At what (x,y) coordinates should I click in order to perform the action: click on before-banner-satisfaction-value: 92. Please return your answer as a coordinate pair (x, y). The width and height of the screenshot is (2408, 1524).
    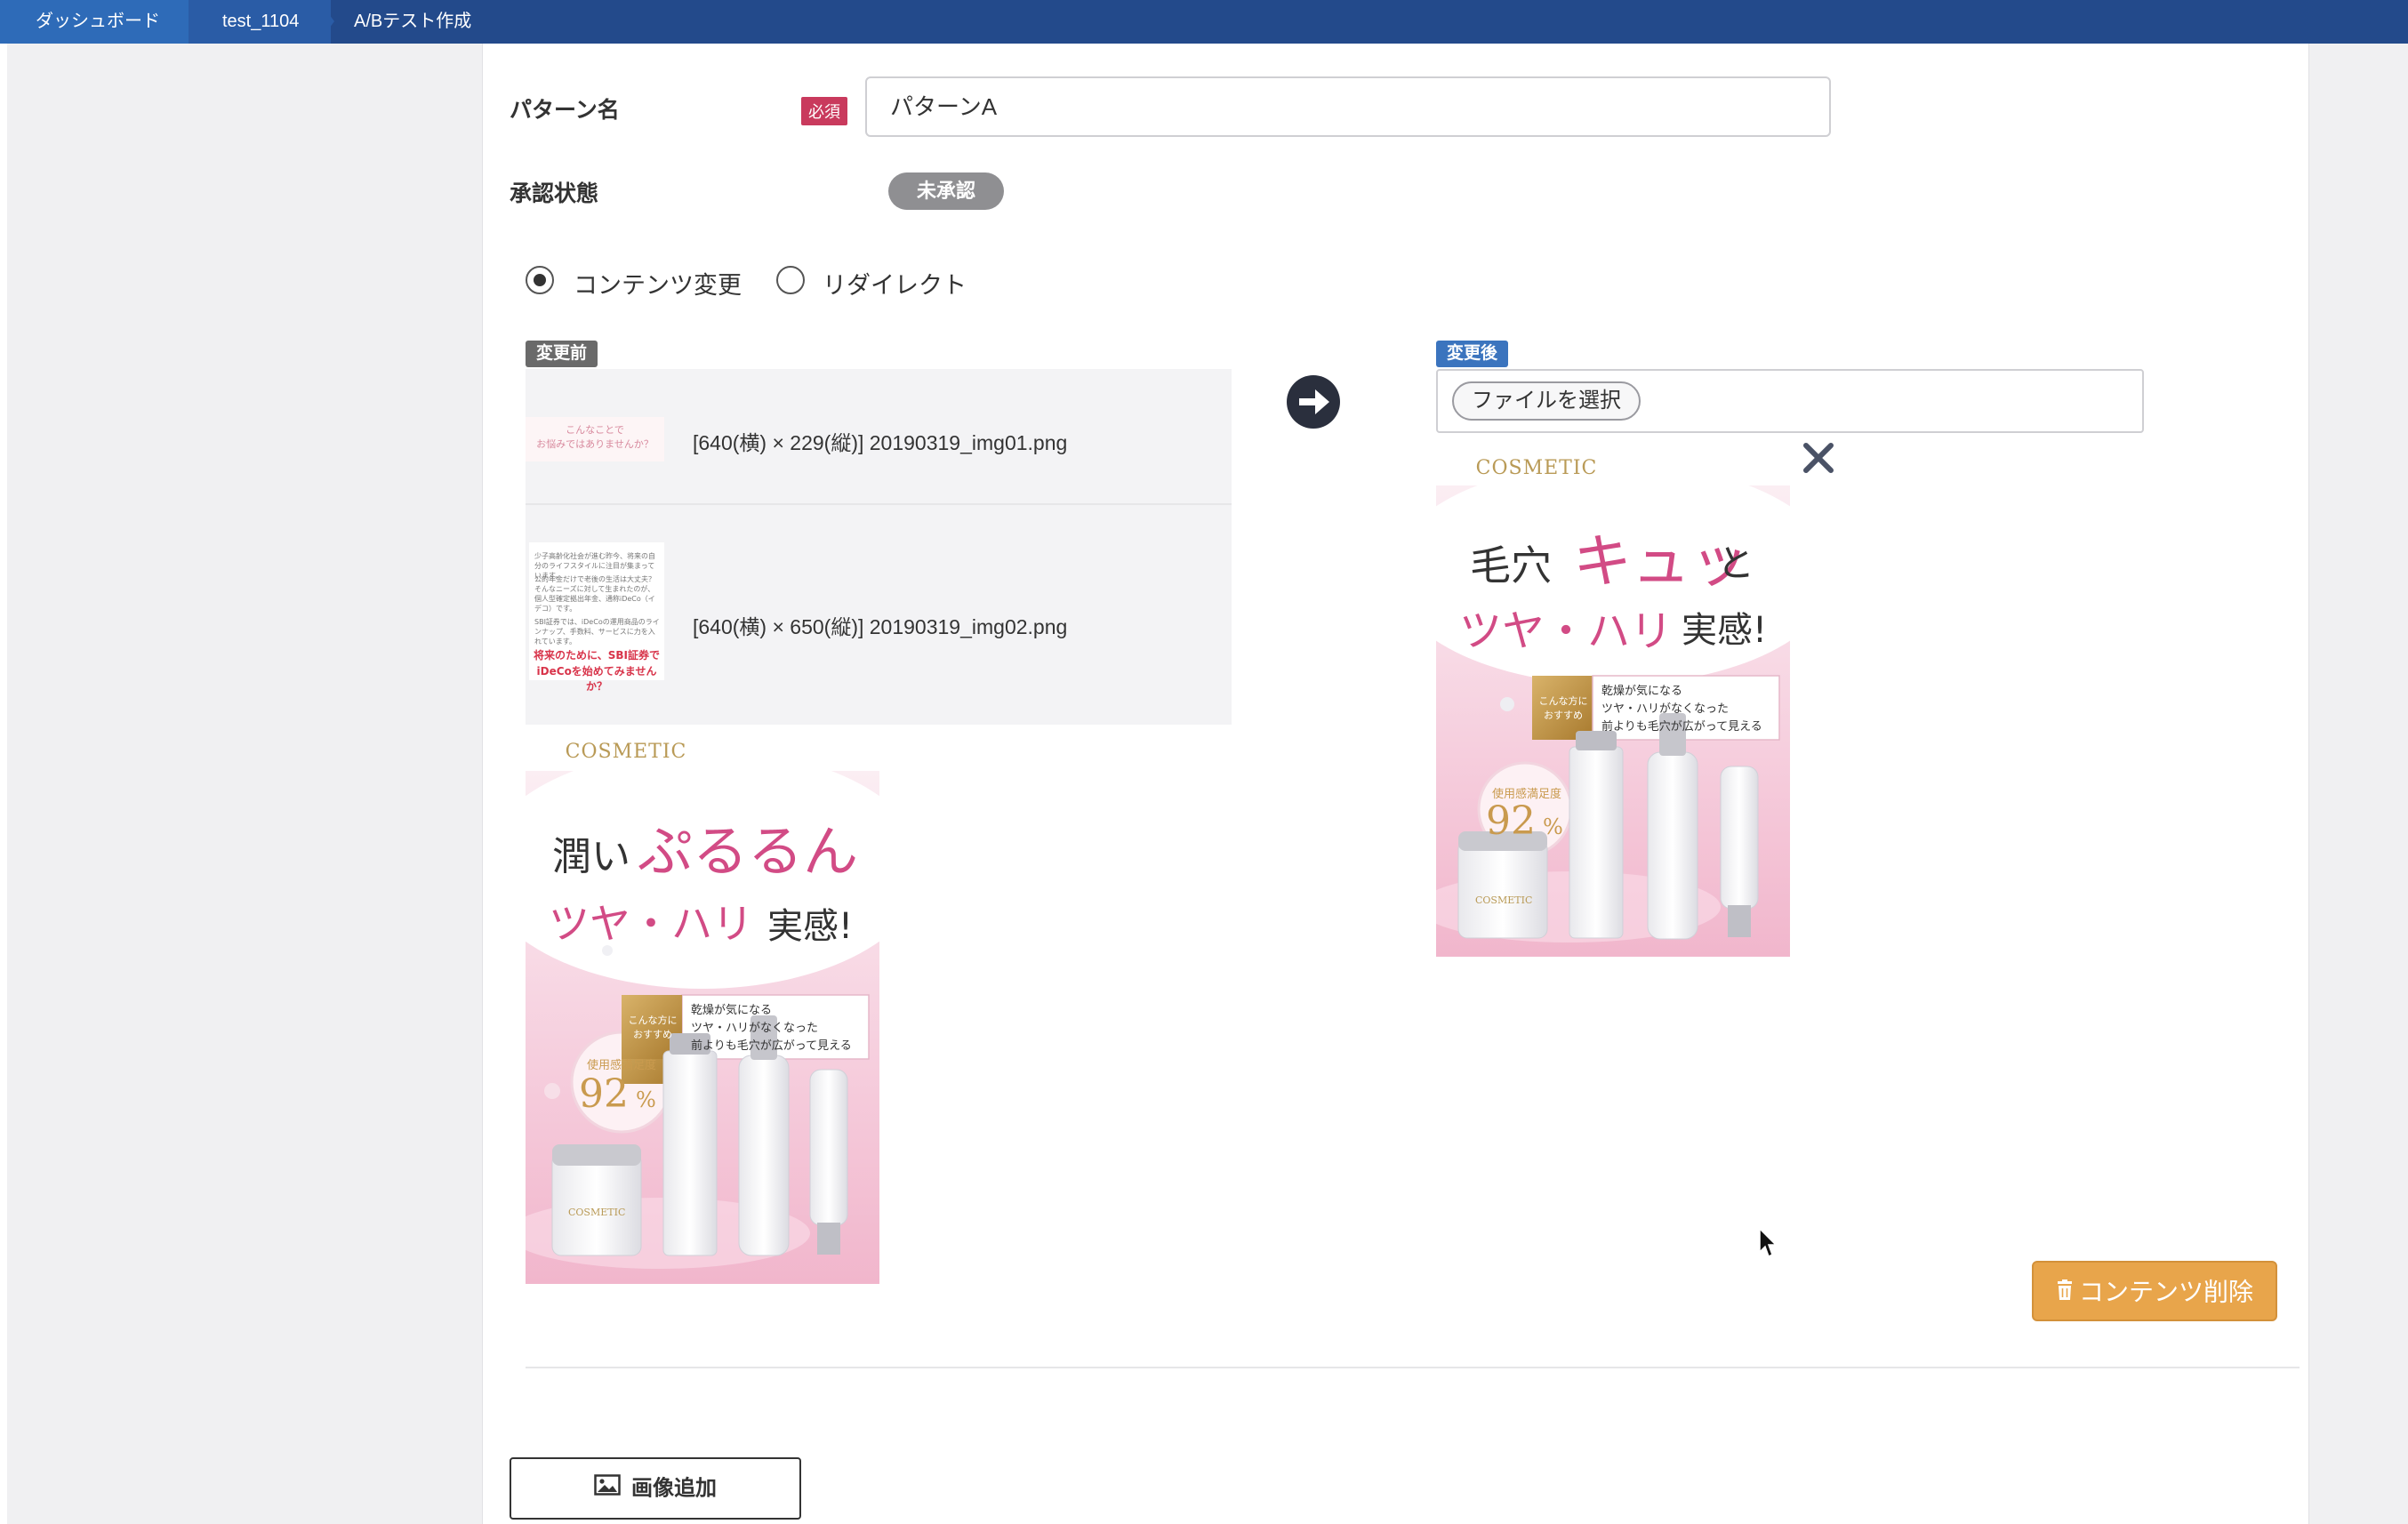
    Looking at the image, I should click on (604, 1094).